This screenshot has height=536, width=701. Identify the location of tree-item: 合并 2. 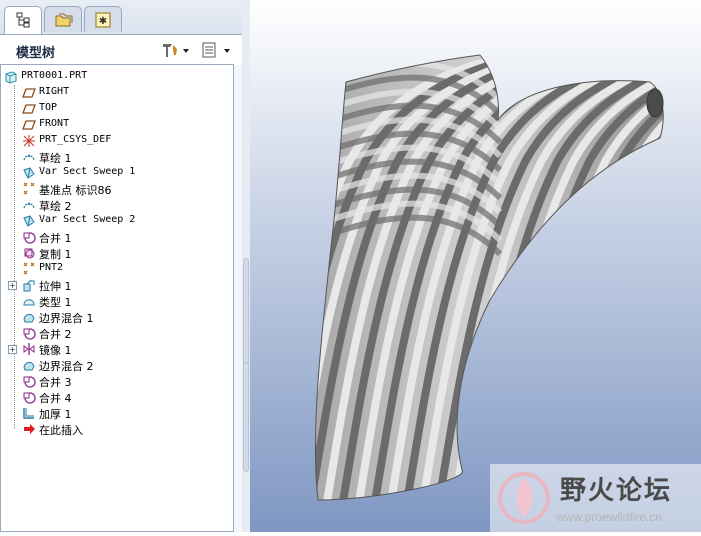
(118, 333).